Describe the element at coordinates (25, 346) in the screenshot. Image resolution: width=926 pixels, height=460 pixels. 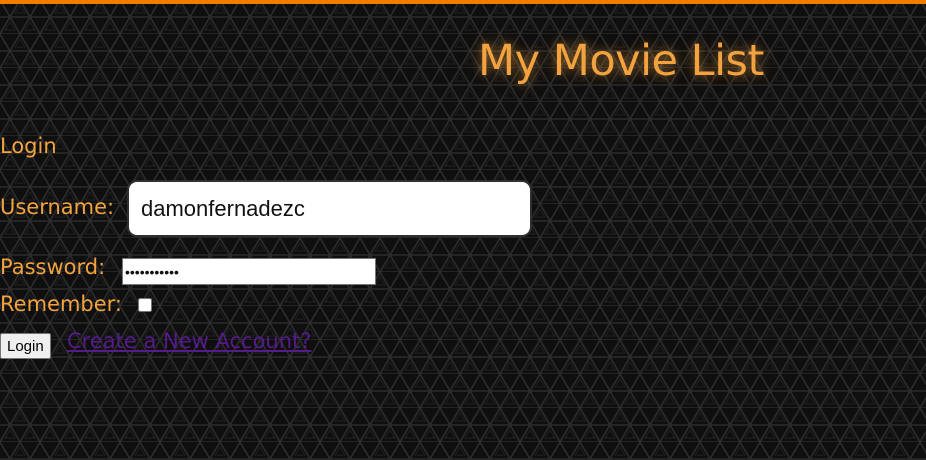
I see `login-button: Login` at that location.